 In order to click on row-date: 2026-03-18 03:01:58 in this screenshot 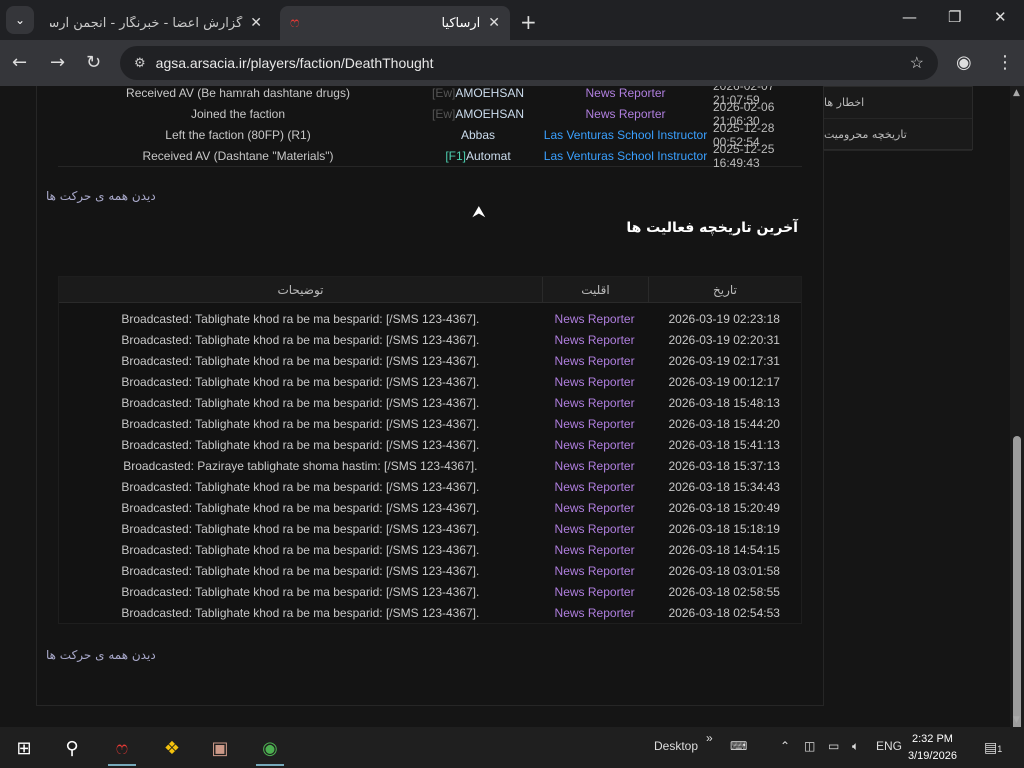, I will do `click(724, 570)`.